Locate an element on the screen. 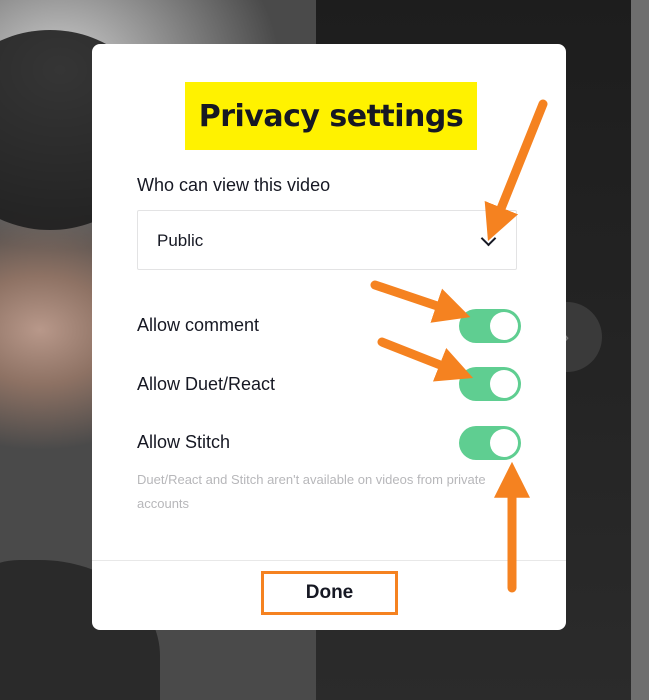 This screenshot has width=649, height=700. chevron-down-icon is located at coordinates (488, 238).